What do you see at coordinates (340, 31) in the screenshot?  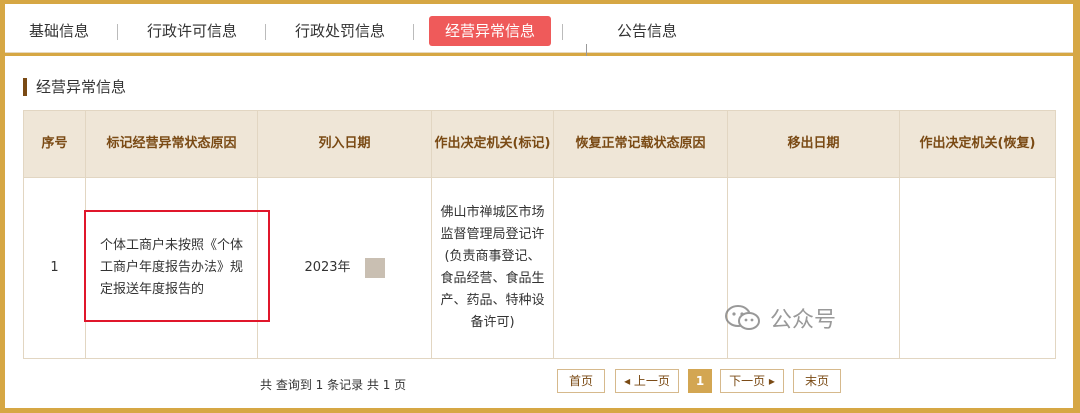 I see `tab-admin-penalty: 行政处罚信息` at bounding box center [340, 31].